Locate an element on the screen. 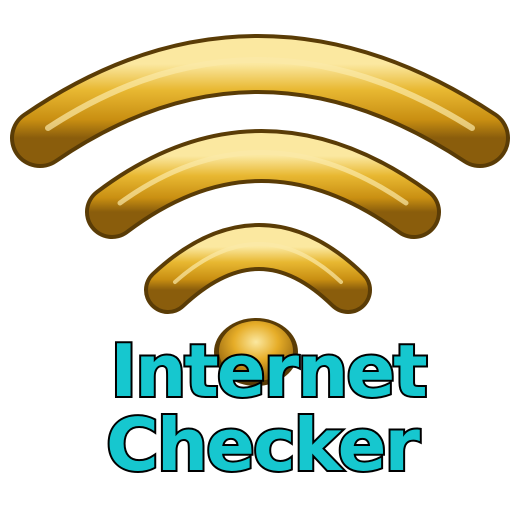 The image size is (512, 512). app-title-line-2: Checker is located at coordinates (263, 445).